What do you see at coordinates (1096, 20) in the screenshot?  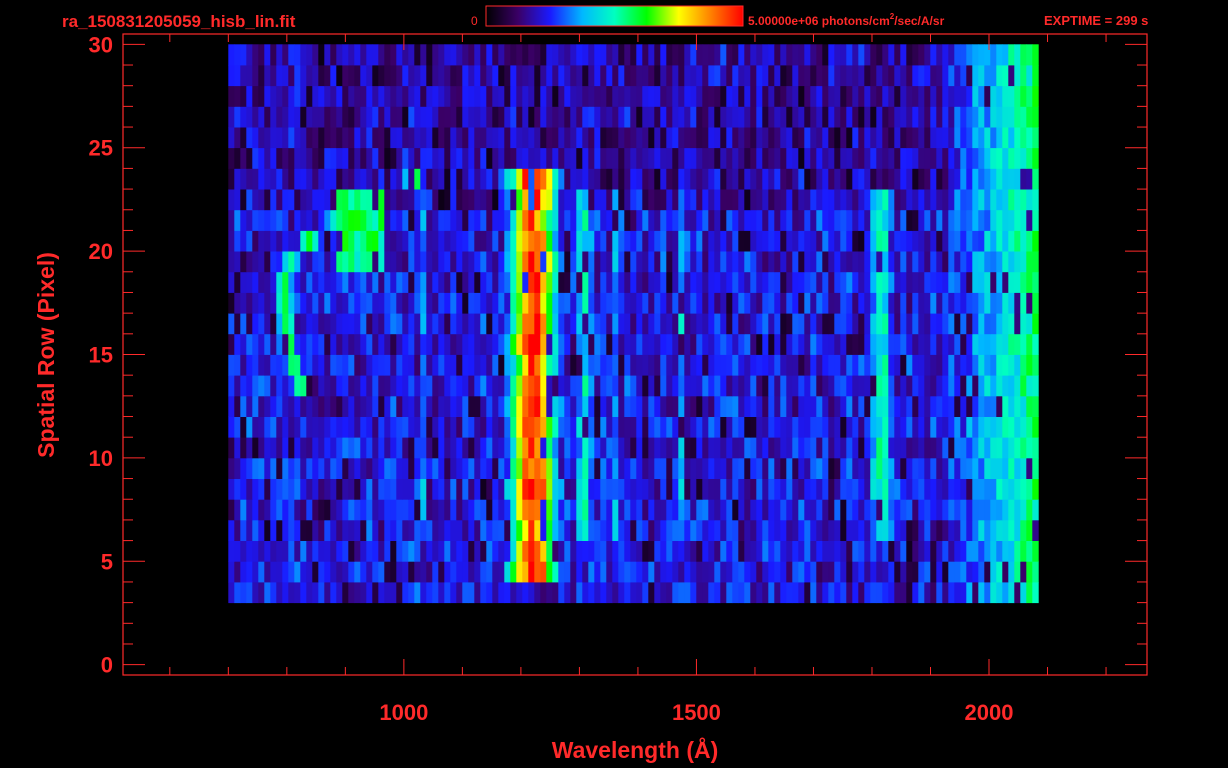 I see `exptime-label: EXPTIME = 299 s` at bounding box center [1096, 20].